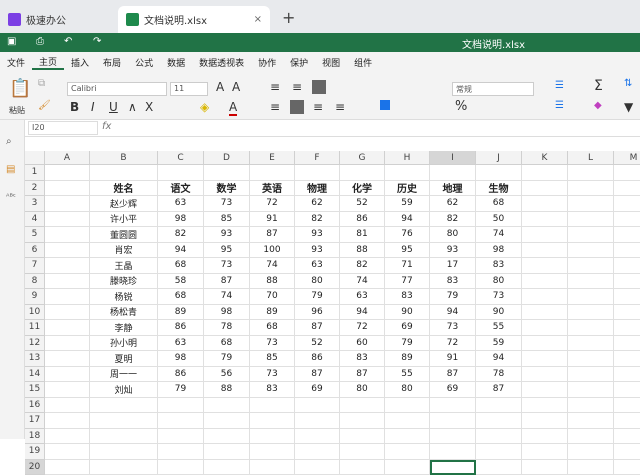  I want to click on row-header: 1, so click(35, 173).